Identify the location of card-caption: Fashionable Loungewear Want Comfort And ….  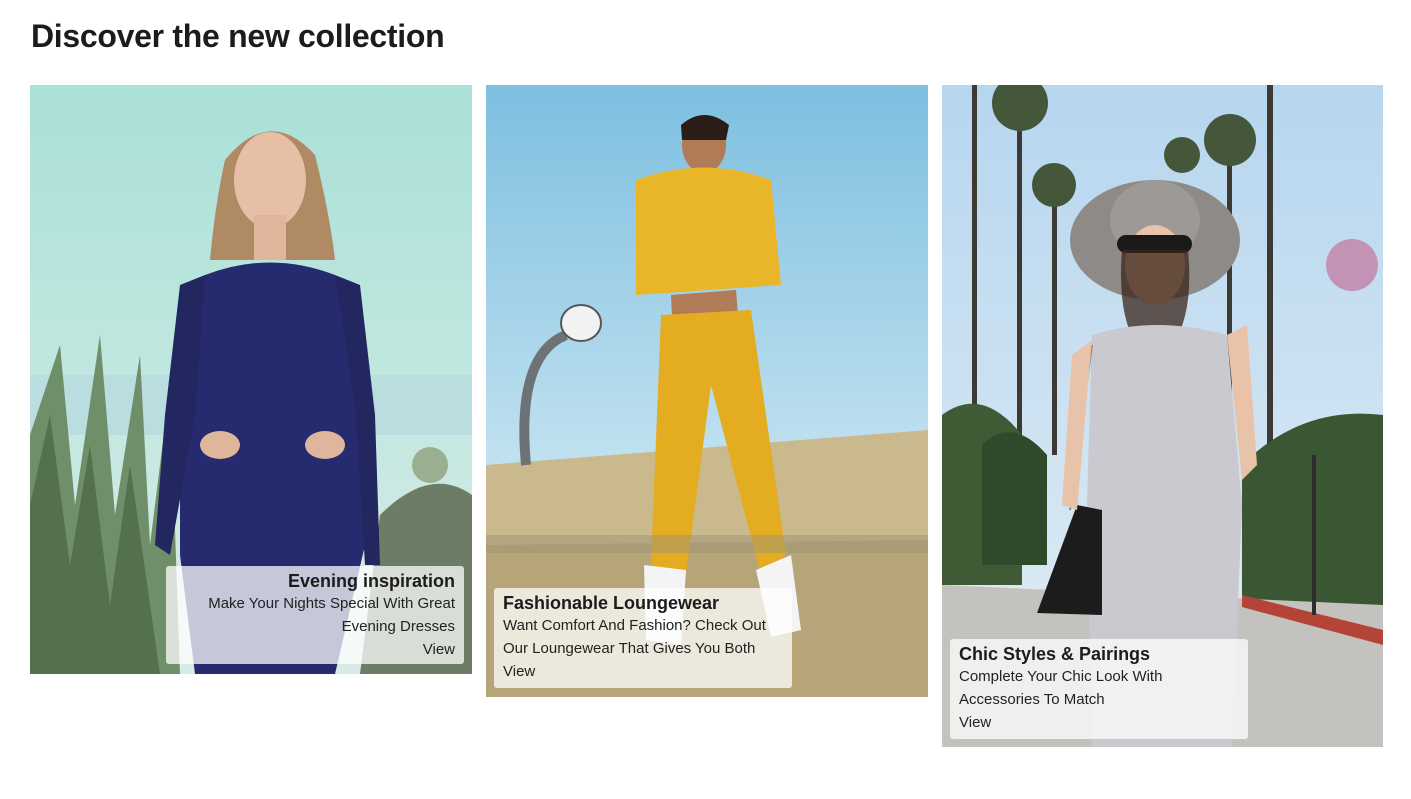
(643, 638).